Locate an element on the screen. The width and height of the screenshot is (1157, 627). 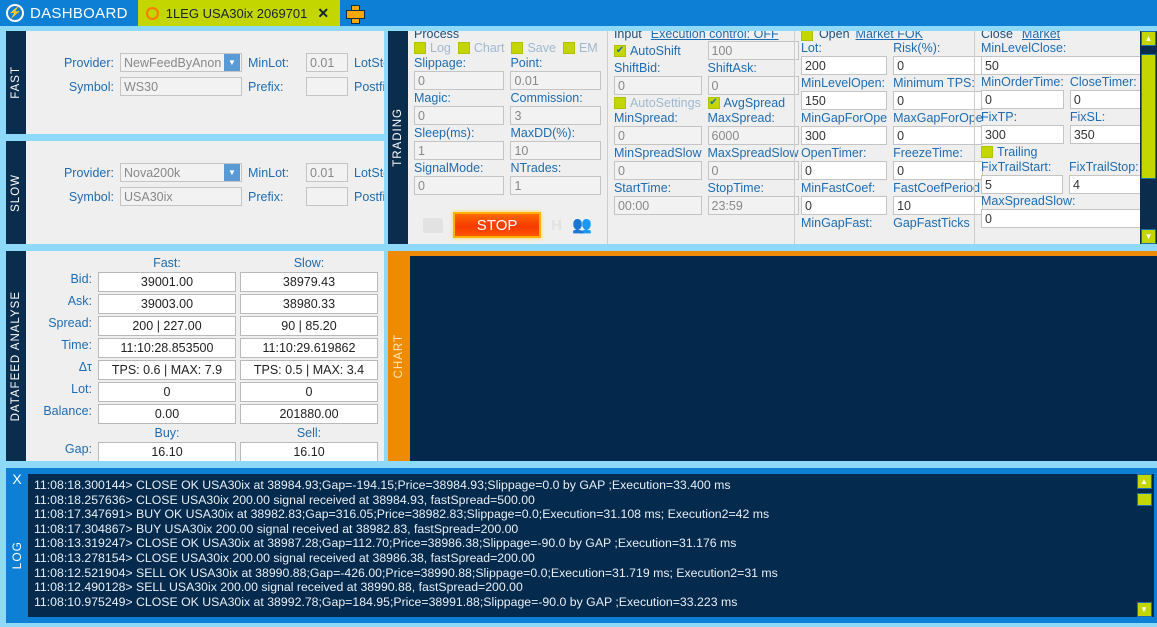
fixsl-input: 350 is located at coordinates (1110, 134).